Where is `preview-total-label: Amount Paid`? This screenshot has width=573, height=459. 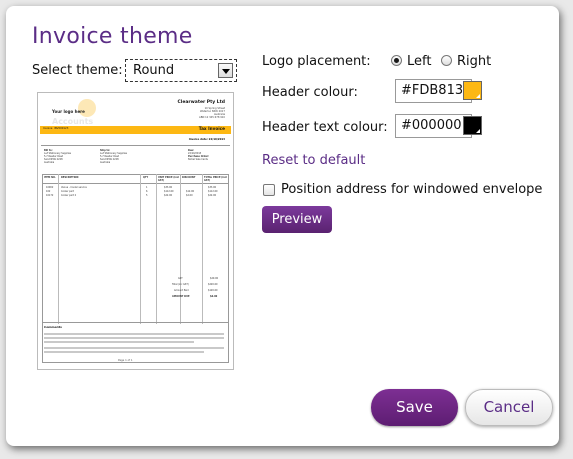 preview-total-label: Amount Paid is located at coordinates (181, 290).